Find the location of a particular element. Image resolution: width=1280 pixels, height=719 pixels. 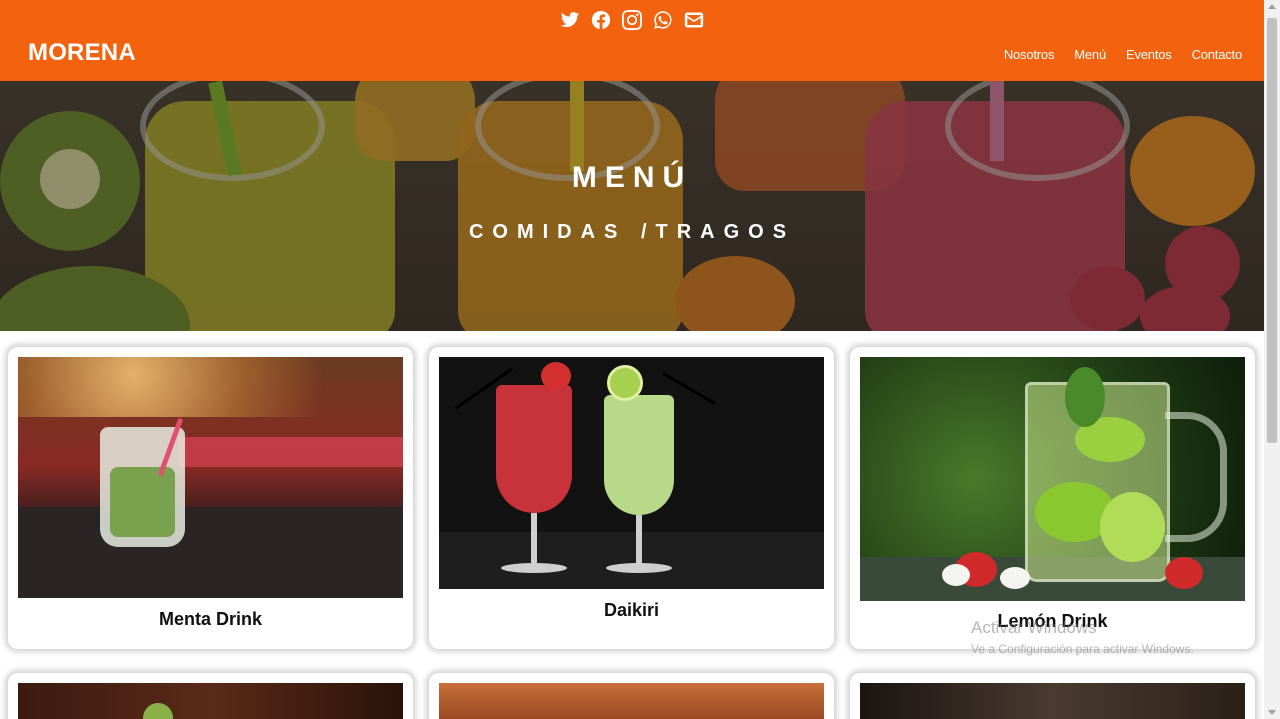

site-header: MORENA Nosotros Menú Eventos Contacto is located at coordinates (632, 40).